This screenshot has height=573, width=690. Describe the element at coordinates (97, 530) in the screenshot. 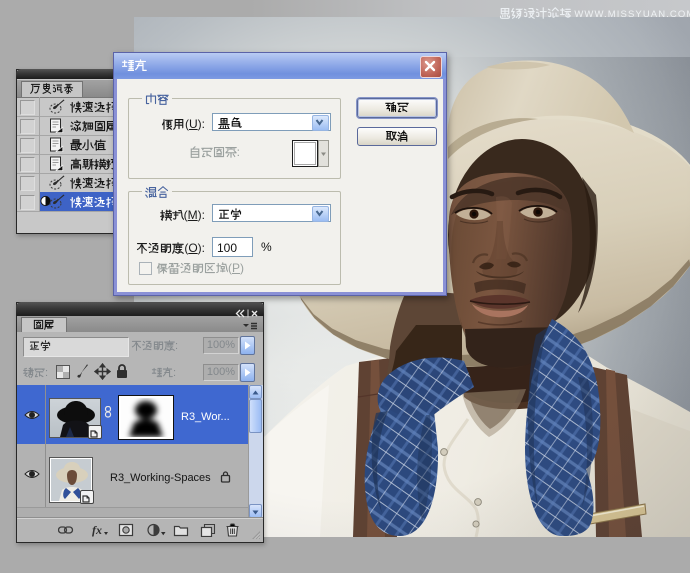

I see `svg-text: fx` at that location.